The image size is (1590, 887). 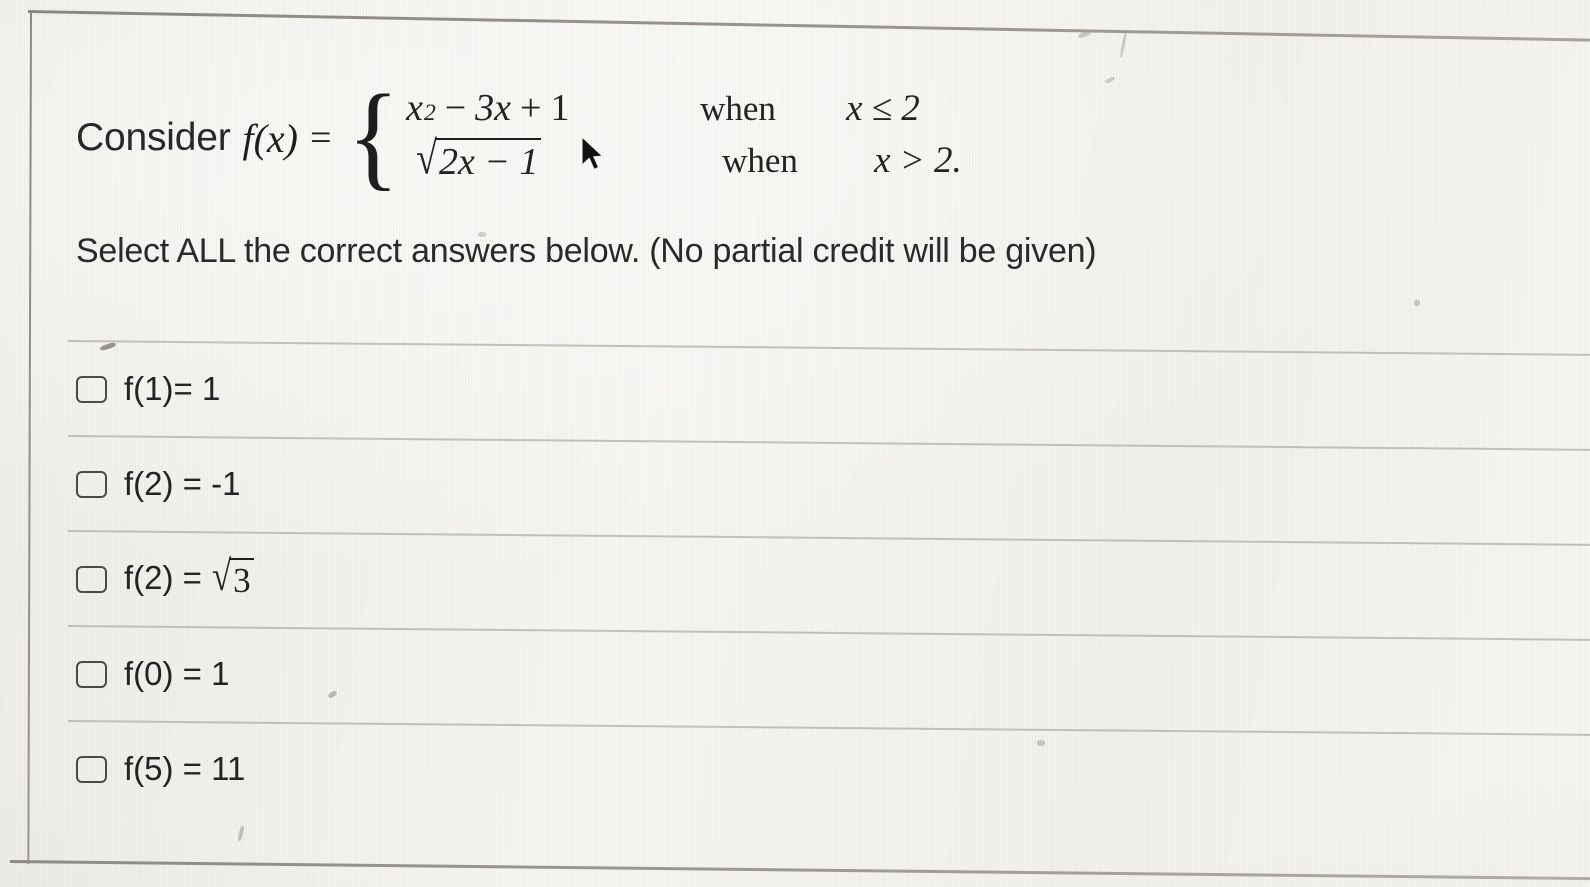 I want to click on consider-label: Consider, so click(x=153, y=137).